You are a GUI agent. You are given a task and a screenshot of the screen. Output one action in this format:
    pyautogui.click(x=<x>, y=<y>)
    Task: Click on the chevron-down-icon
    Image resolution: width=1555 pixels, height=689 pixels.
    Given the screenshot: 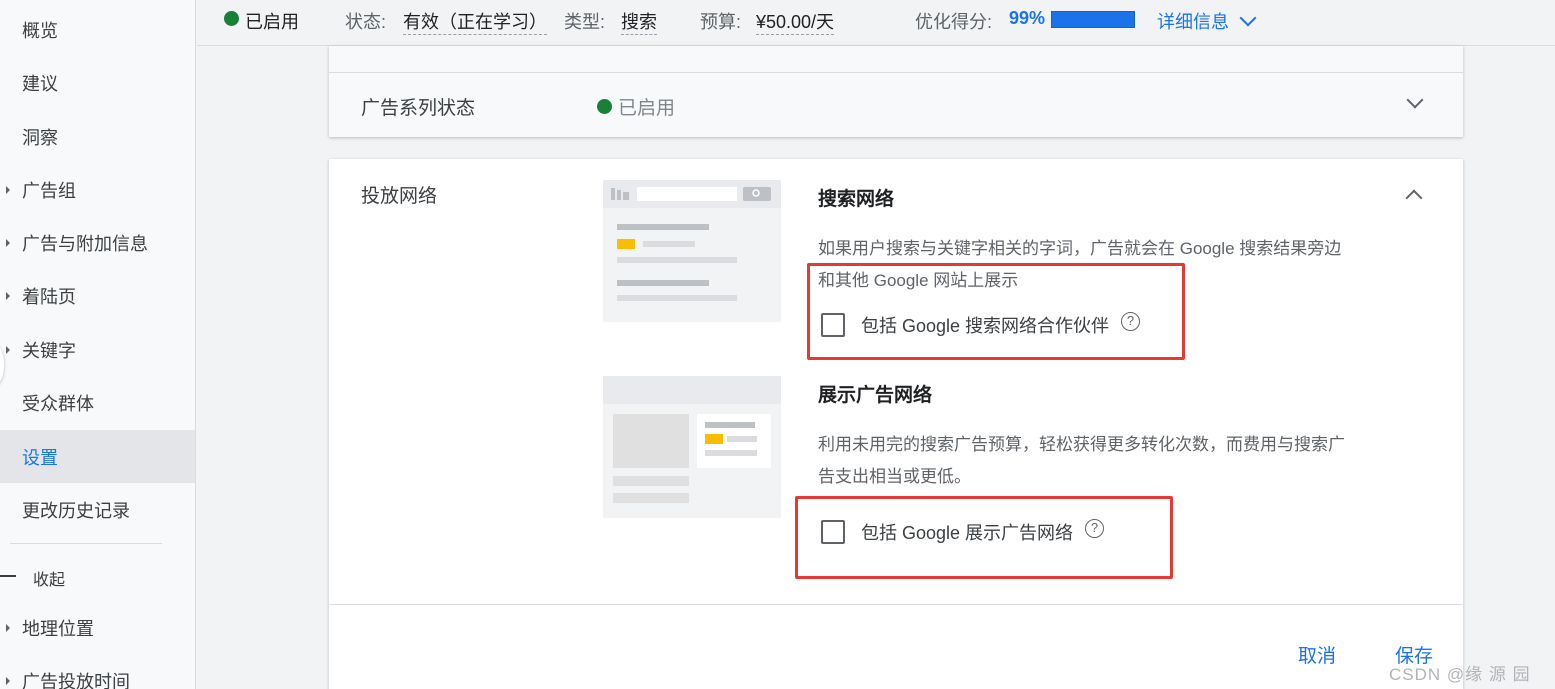 What is the action you would take?
    pyautogui.click(x=1248, y=18)
    